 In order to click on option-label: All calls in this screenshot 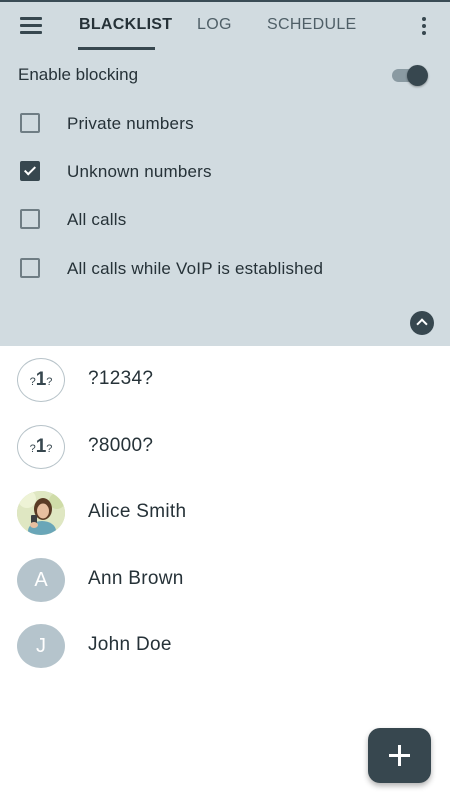, I will do `click(97, 219)`.